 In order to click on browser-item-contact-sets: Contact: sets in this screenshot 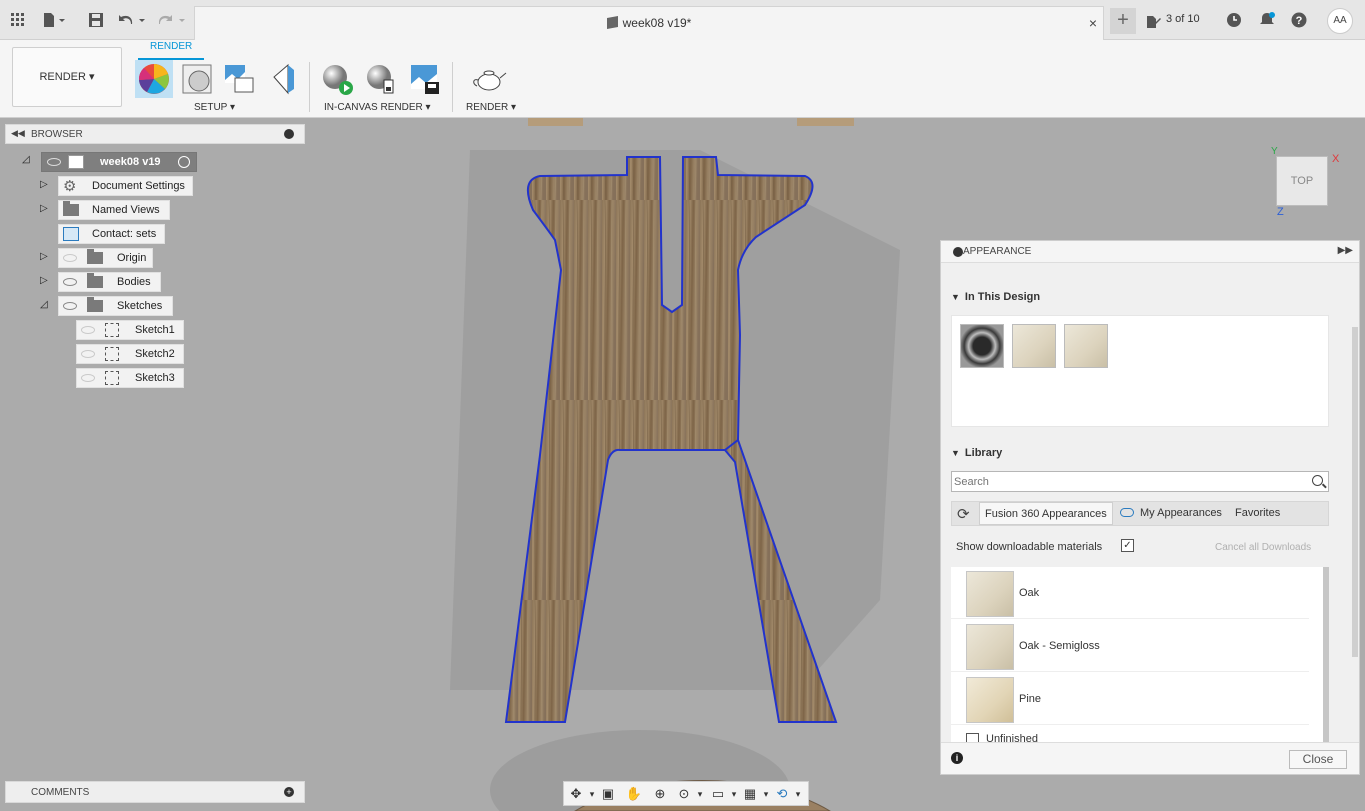, I will do `click(111, 234)`.